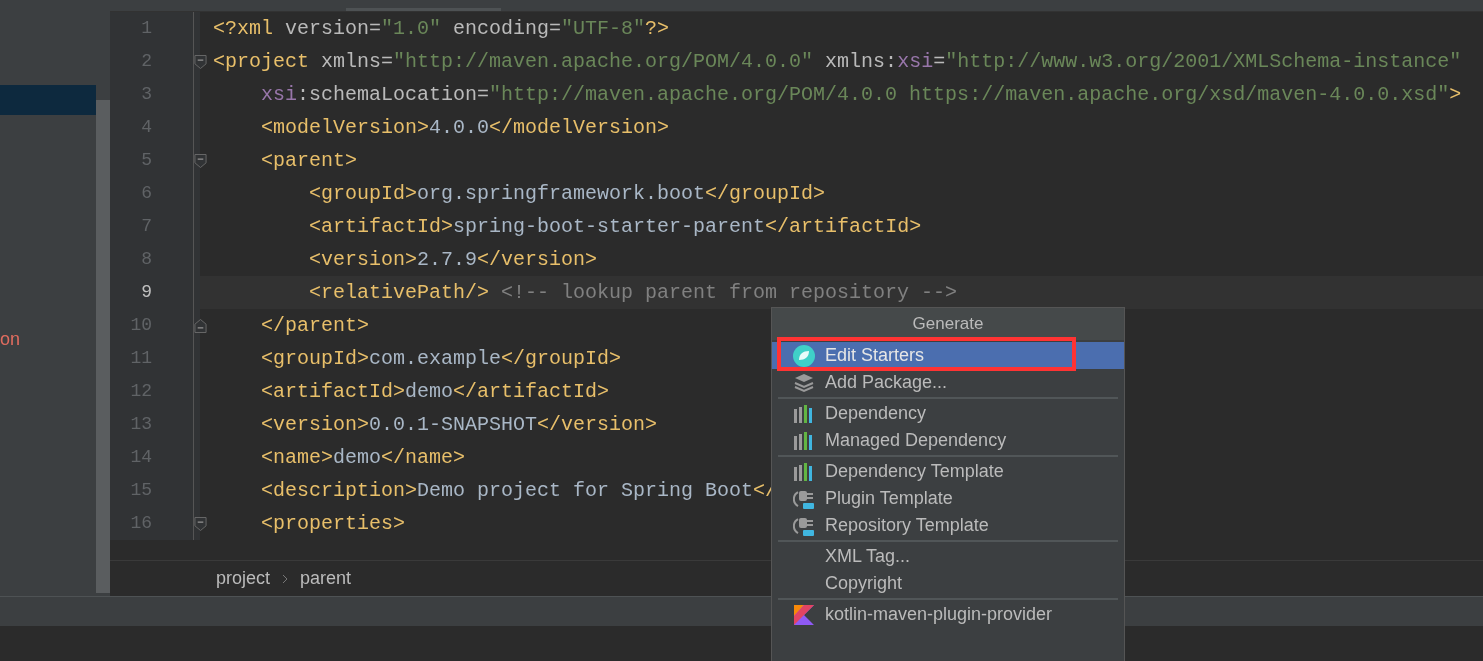 The height and width of the screenshot is (661, 1483). What do you see at coordinates (633, 292) in the screenshot?
I see `code-line: <relativePath/> <!-- lookup parent from repository -->` at bounding box center [633, 292].